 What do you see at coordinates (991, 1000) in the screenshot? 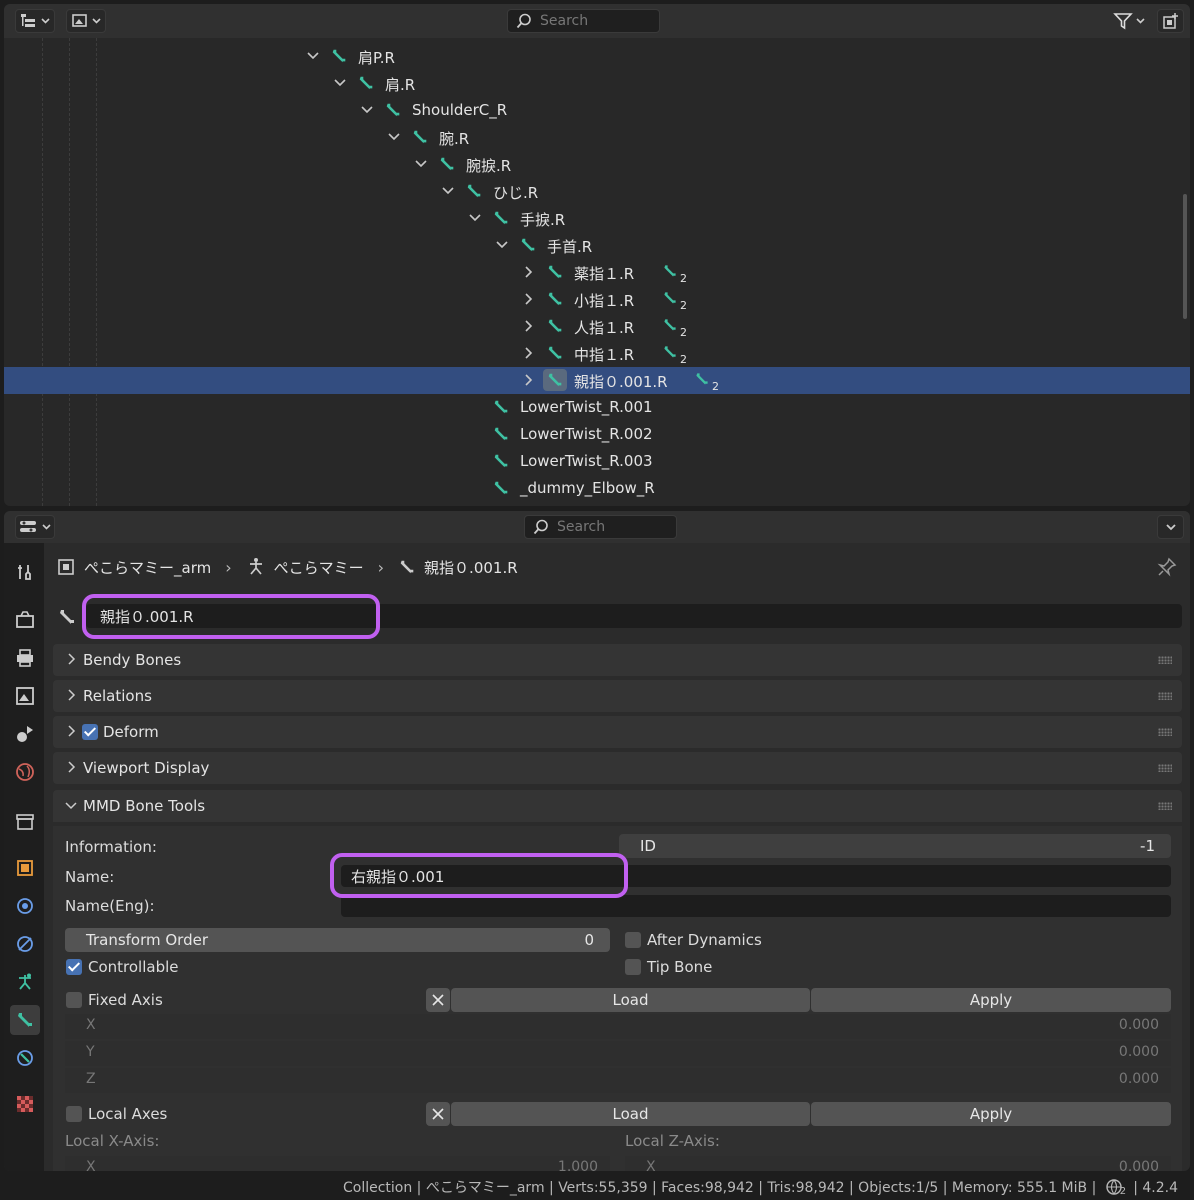
I see `fixed-axis-apply-button: Apply` at bounding box center [991, 1000].